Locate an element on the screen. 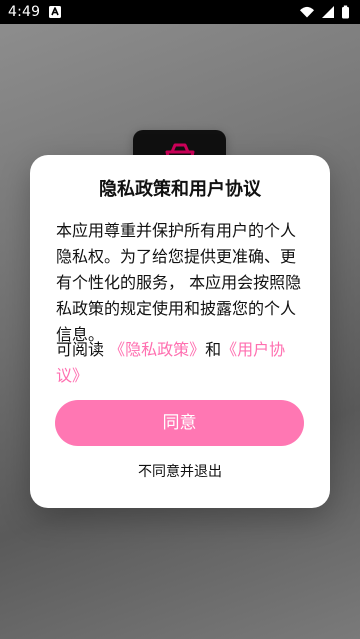  status-left: 4:49 is located at coordinates (35, 12).